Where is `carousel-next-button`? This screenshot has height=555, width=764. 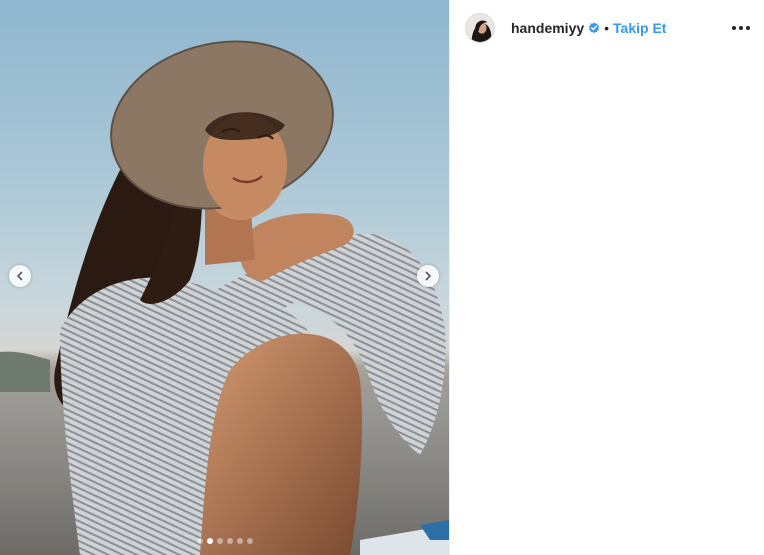
carousel-next-button is located at coordinates (428, 276).